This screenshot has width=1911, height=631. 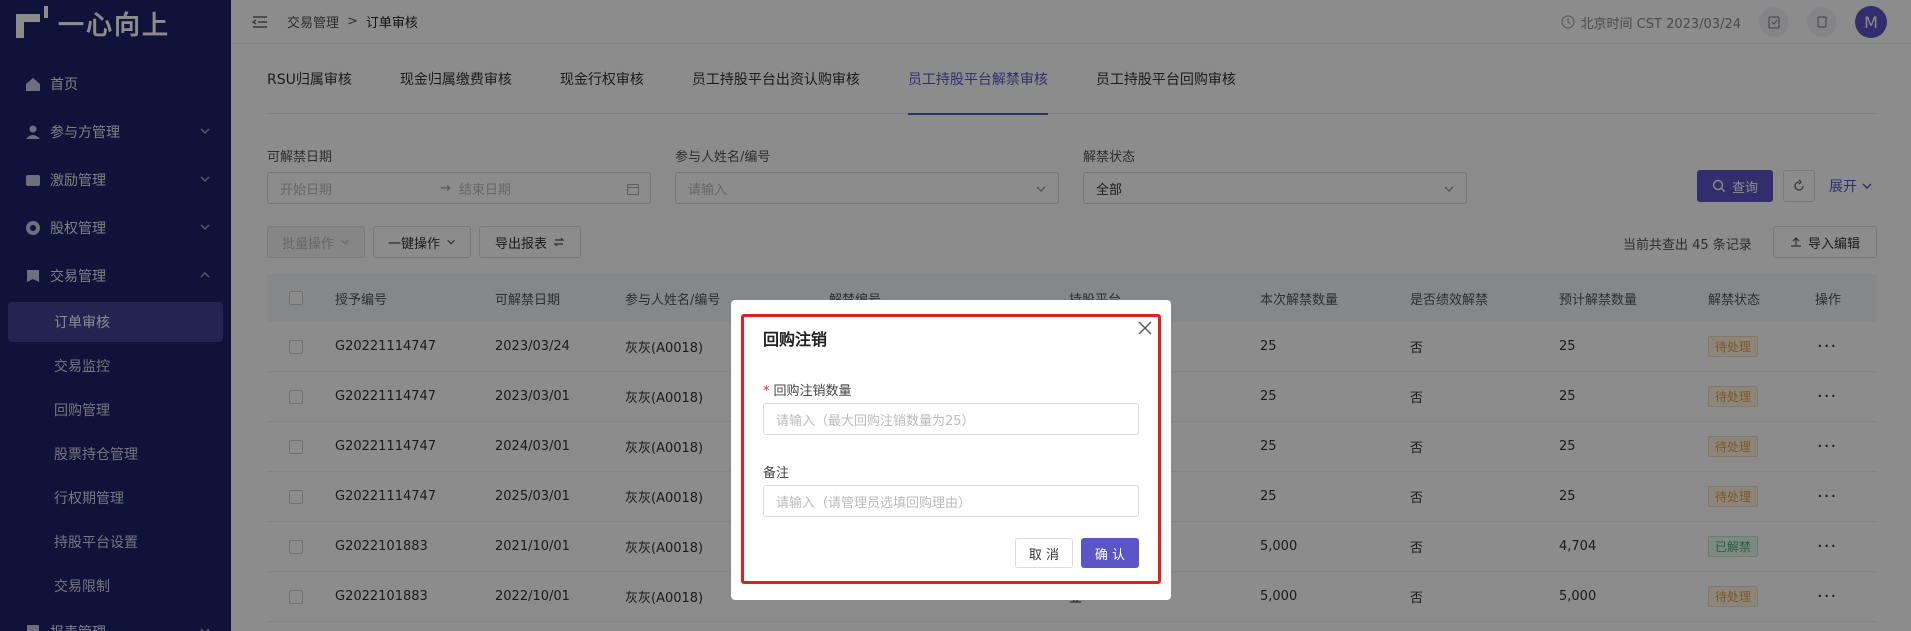 I want to click on remark-input: 请输入（请管理员选填回购理由）, so click(x=951, y=501).